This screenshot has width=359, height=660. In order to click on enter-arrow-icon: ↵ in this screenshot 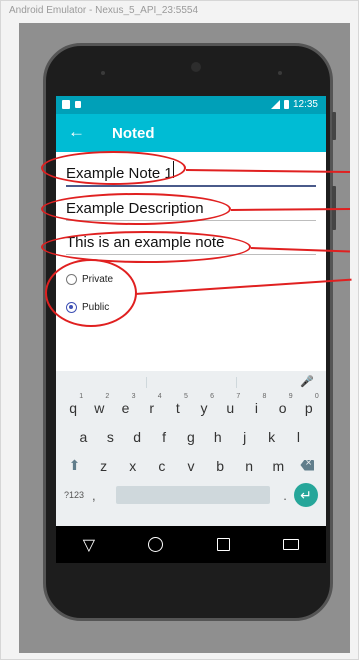, I will do `click(306, 494)`.